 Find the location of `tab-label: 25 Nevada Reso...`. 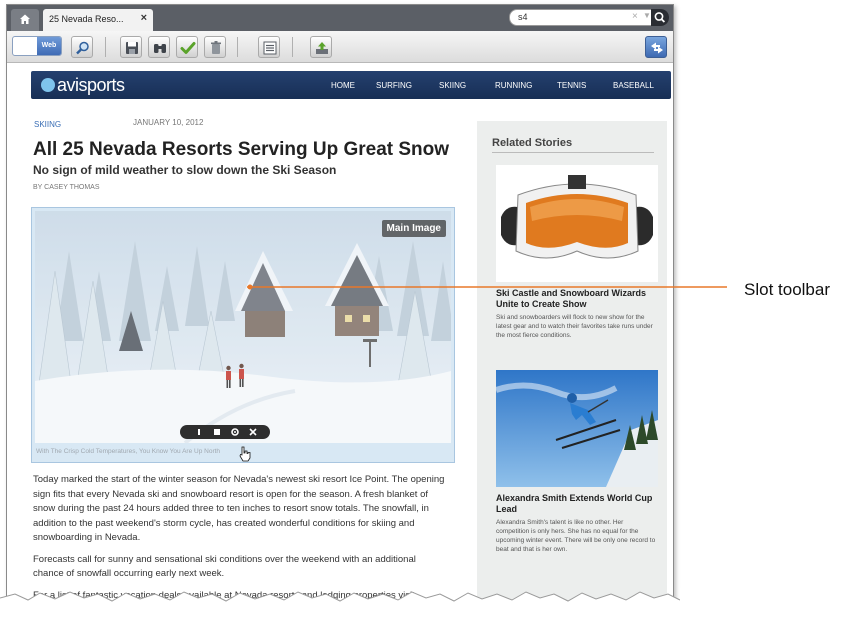

tab-label: 25 Nevada Reso... is located at coordinates (86, 19).